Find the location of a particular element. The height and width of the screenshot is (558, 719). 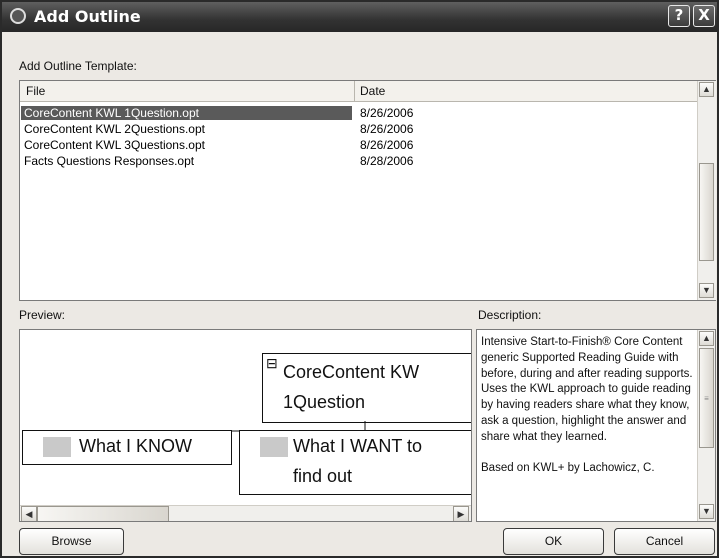

template-label: Add Outline Template: is located at coordinates (78, 66).